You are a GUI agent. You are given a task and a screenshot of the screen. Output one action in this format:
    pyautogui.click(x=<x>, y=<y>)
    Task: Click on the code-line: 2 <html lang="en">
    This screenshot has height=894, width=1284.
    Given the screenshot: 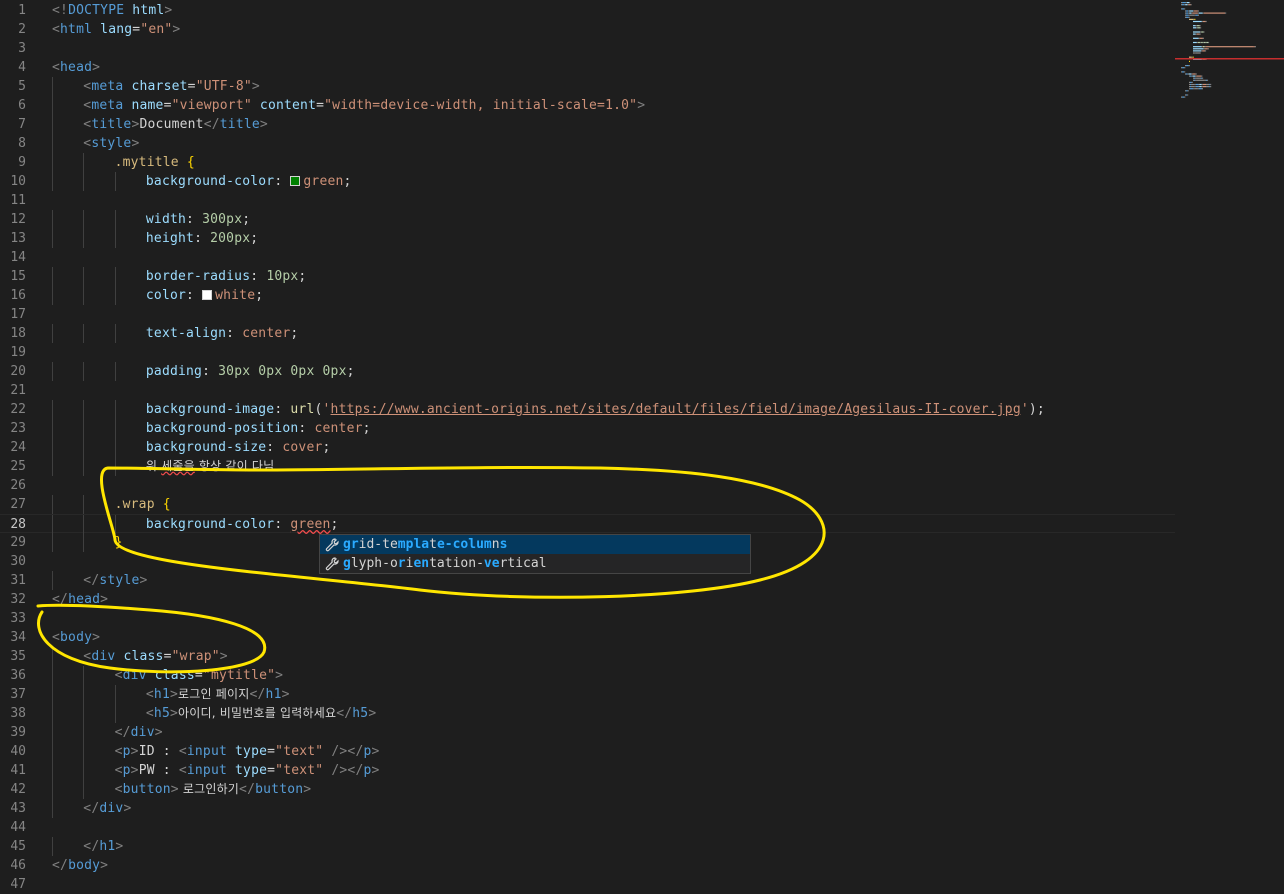 What is the action you would take?
    pyautogui.click(x=587, y=29)
    